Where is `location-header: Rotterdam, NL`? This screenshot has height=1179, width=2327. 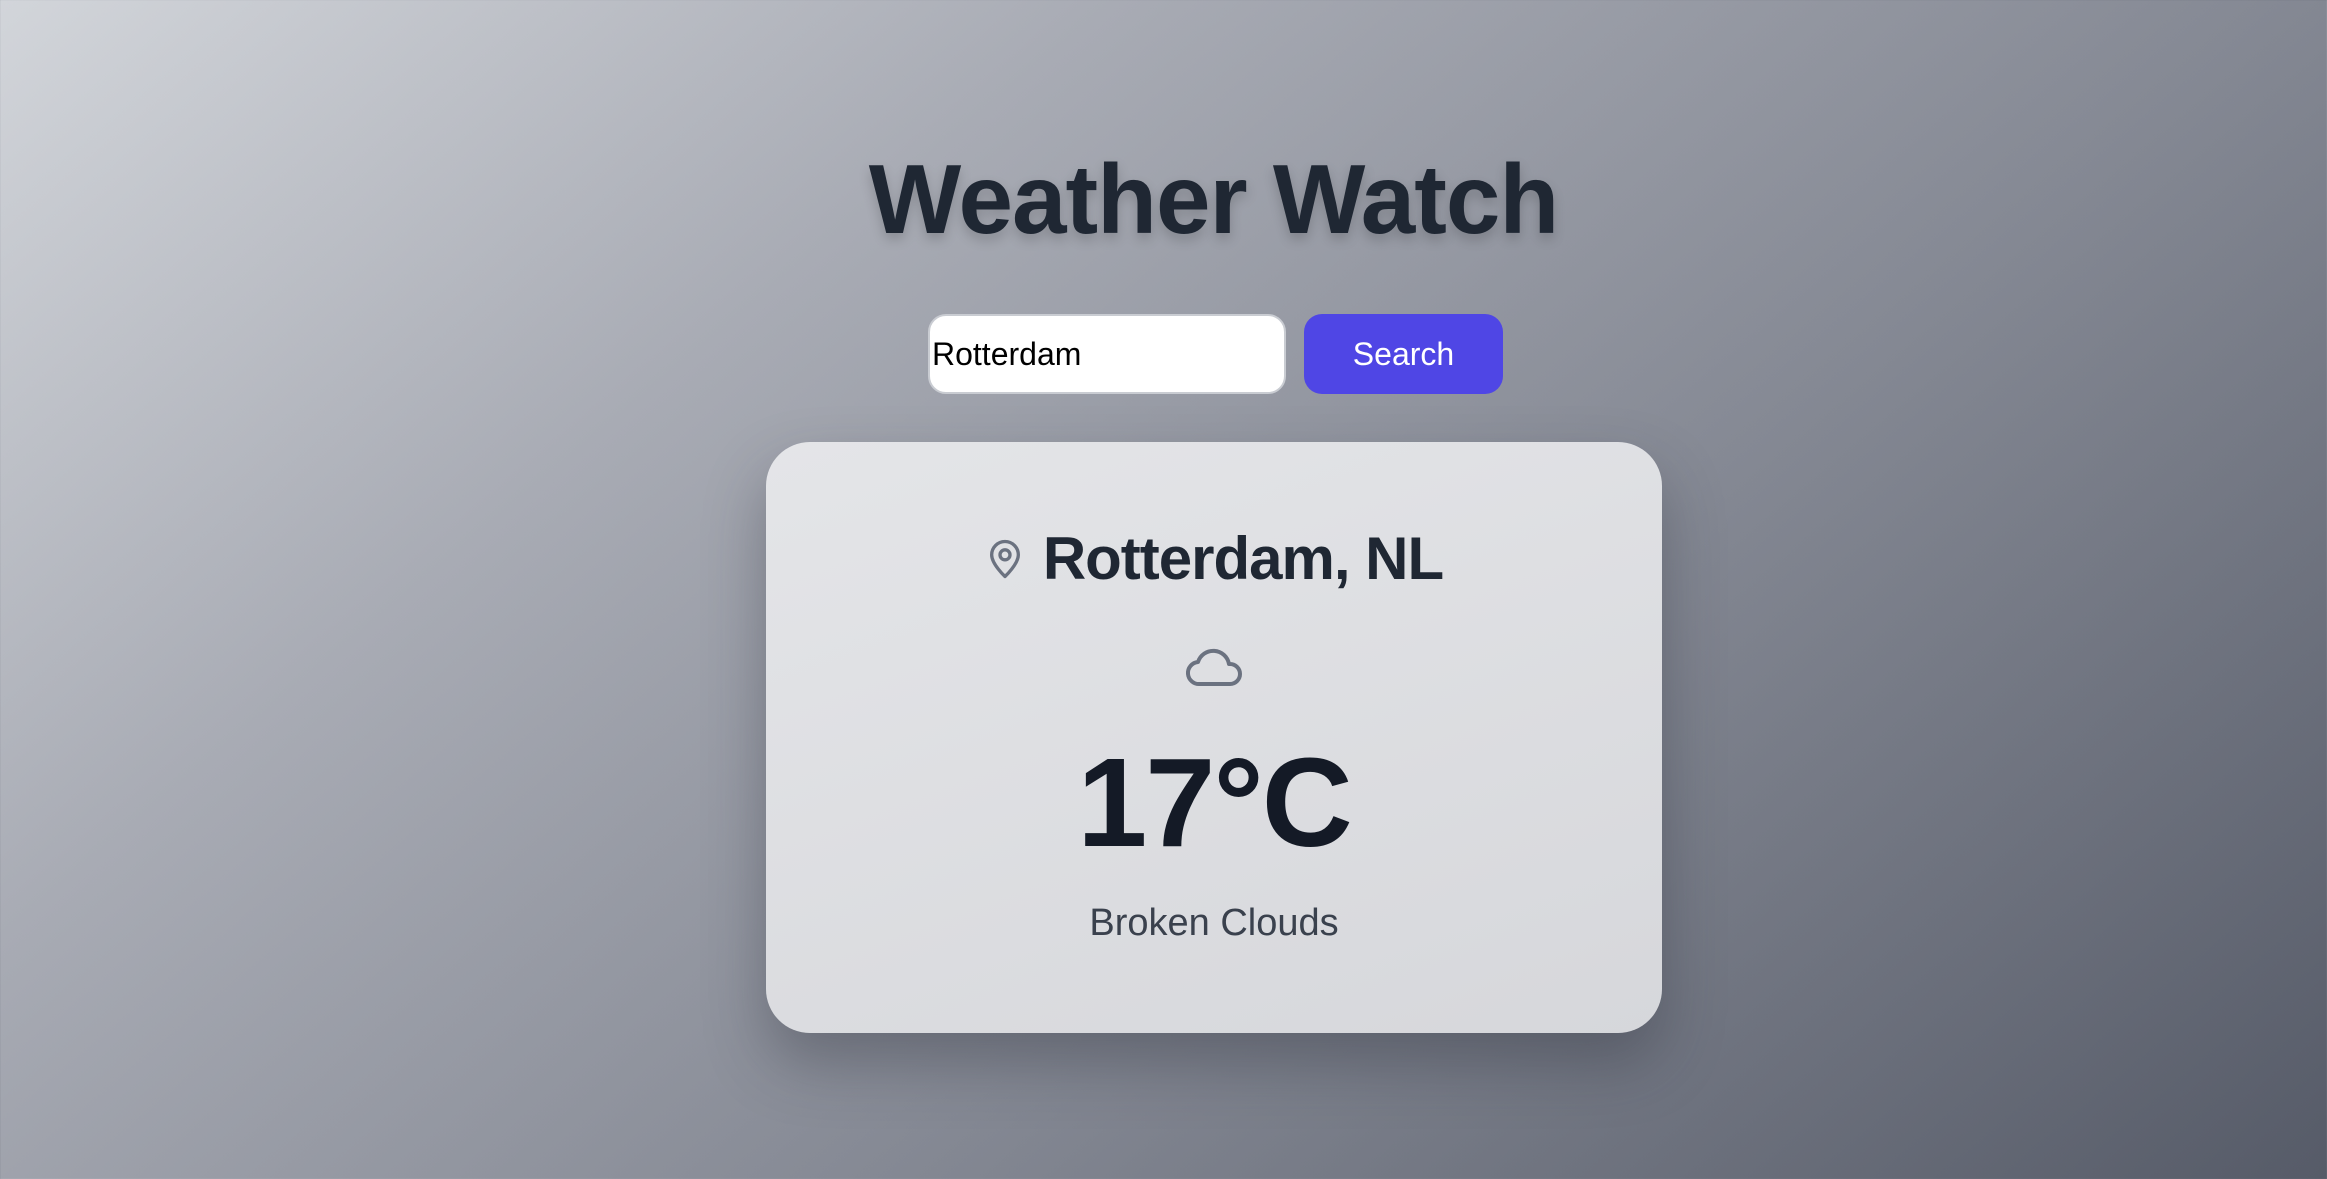
location-header: Rotterdam, NL is located at coordinates (1214, 558).